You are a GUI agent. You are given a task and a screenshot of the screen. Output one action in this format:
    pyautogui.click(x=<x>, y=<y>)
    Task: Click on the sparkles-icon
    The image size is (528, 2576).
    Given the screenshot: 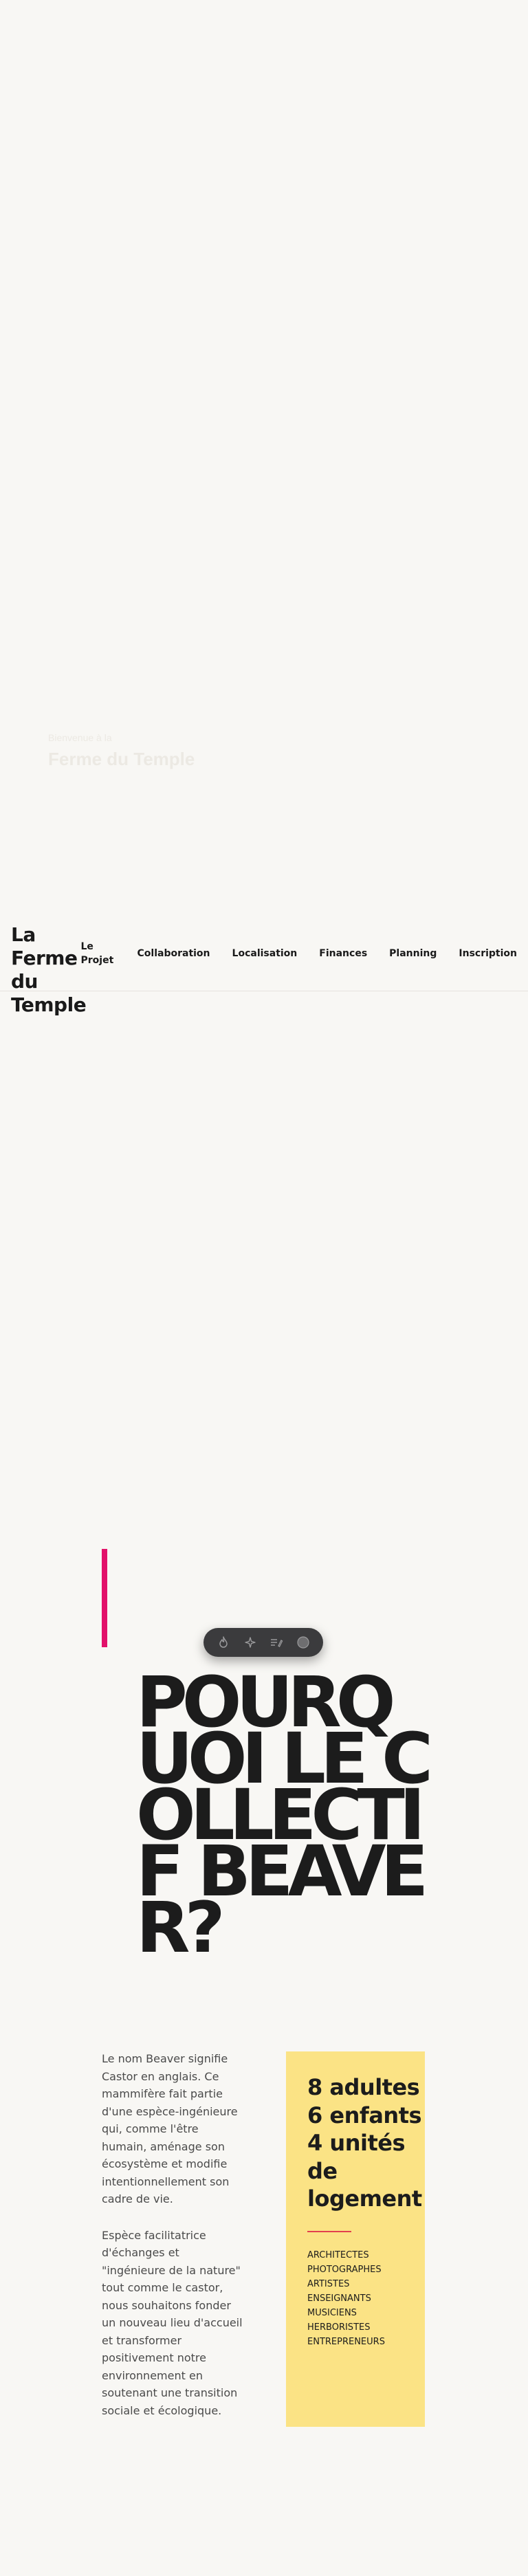 What is the action you would take?
    pyautogui.click(x=250, y=1642)
    